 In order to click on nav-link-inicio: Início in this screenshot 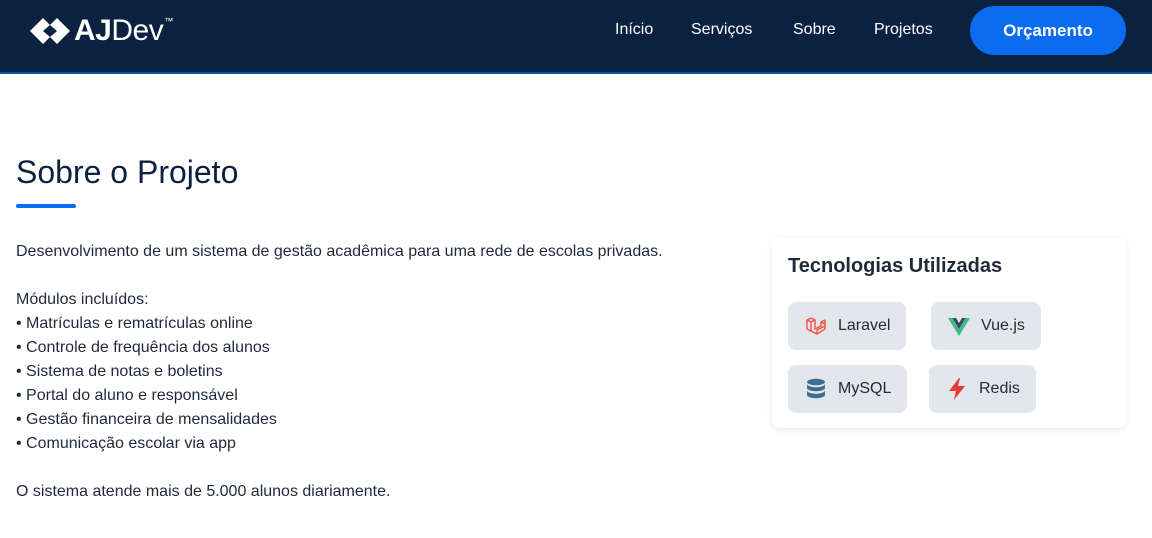, I will do `click(634, 30)`.